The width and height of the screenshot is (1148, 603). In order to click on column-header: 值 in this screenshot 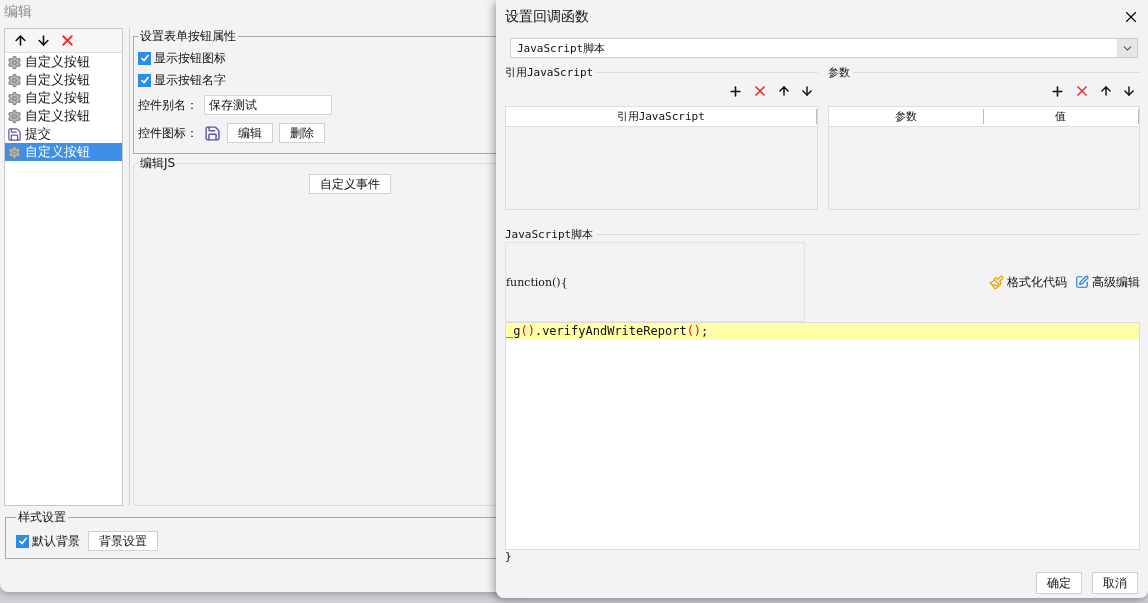, I will do `click(1061, 116)`.